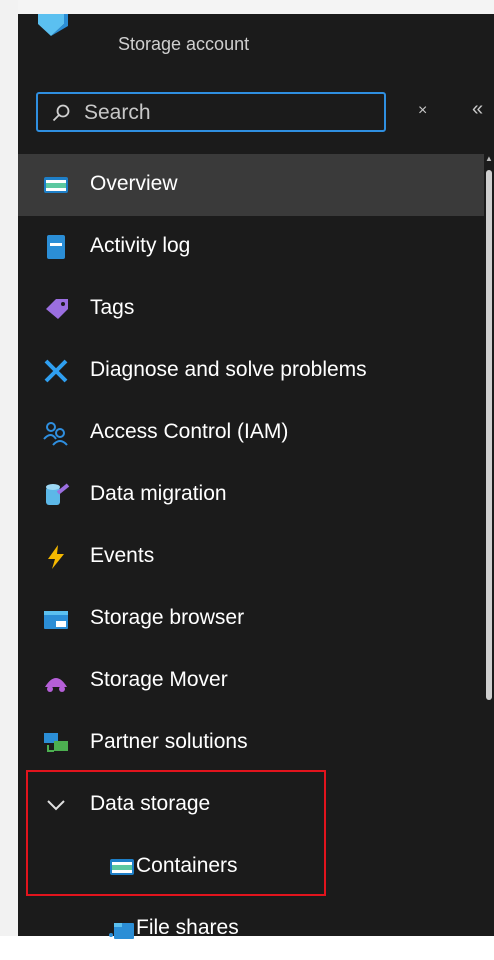 Image resolution: width=494 pixels, height=960 pixels. What do you see at coordinates (251, 619) in the screenshot?
I see `nav-item-storage-browser: Storage browser` at bounding box center [251, 619].